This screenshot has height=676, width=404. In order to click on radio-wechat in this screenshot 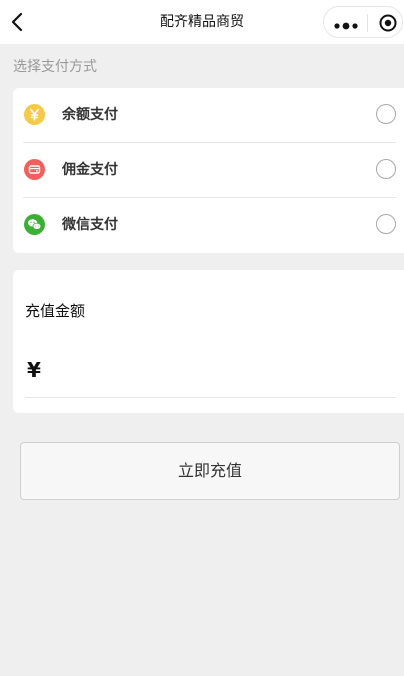, I will do `click(386, 224)`.